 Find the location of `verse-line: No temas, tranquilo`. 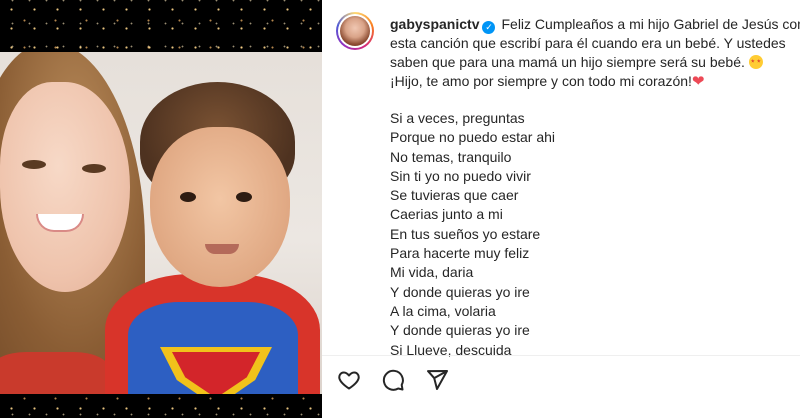

verse-line: No temas, tranquilo is located at coordinates (451, 156).